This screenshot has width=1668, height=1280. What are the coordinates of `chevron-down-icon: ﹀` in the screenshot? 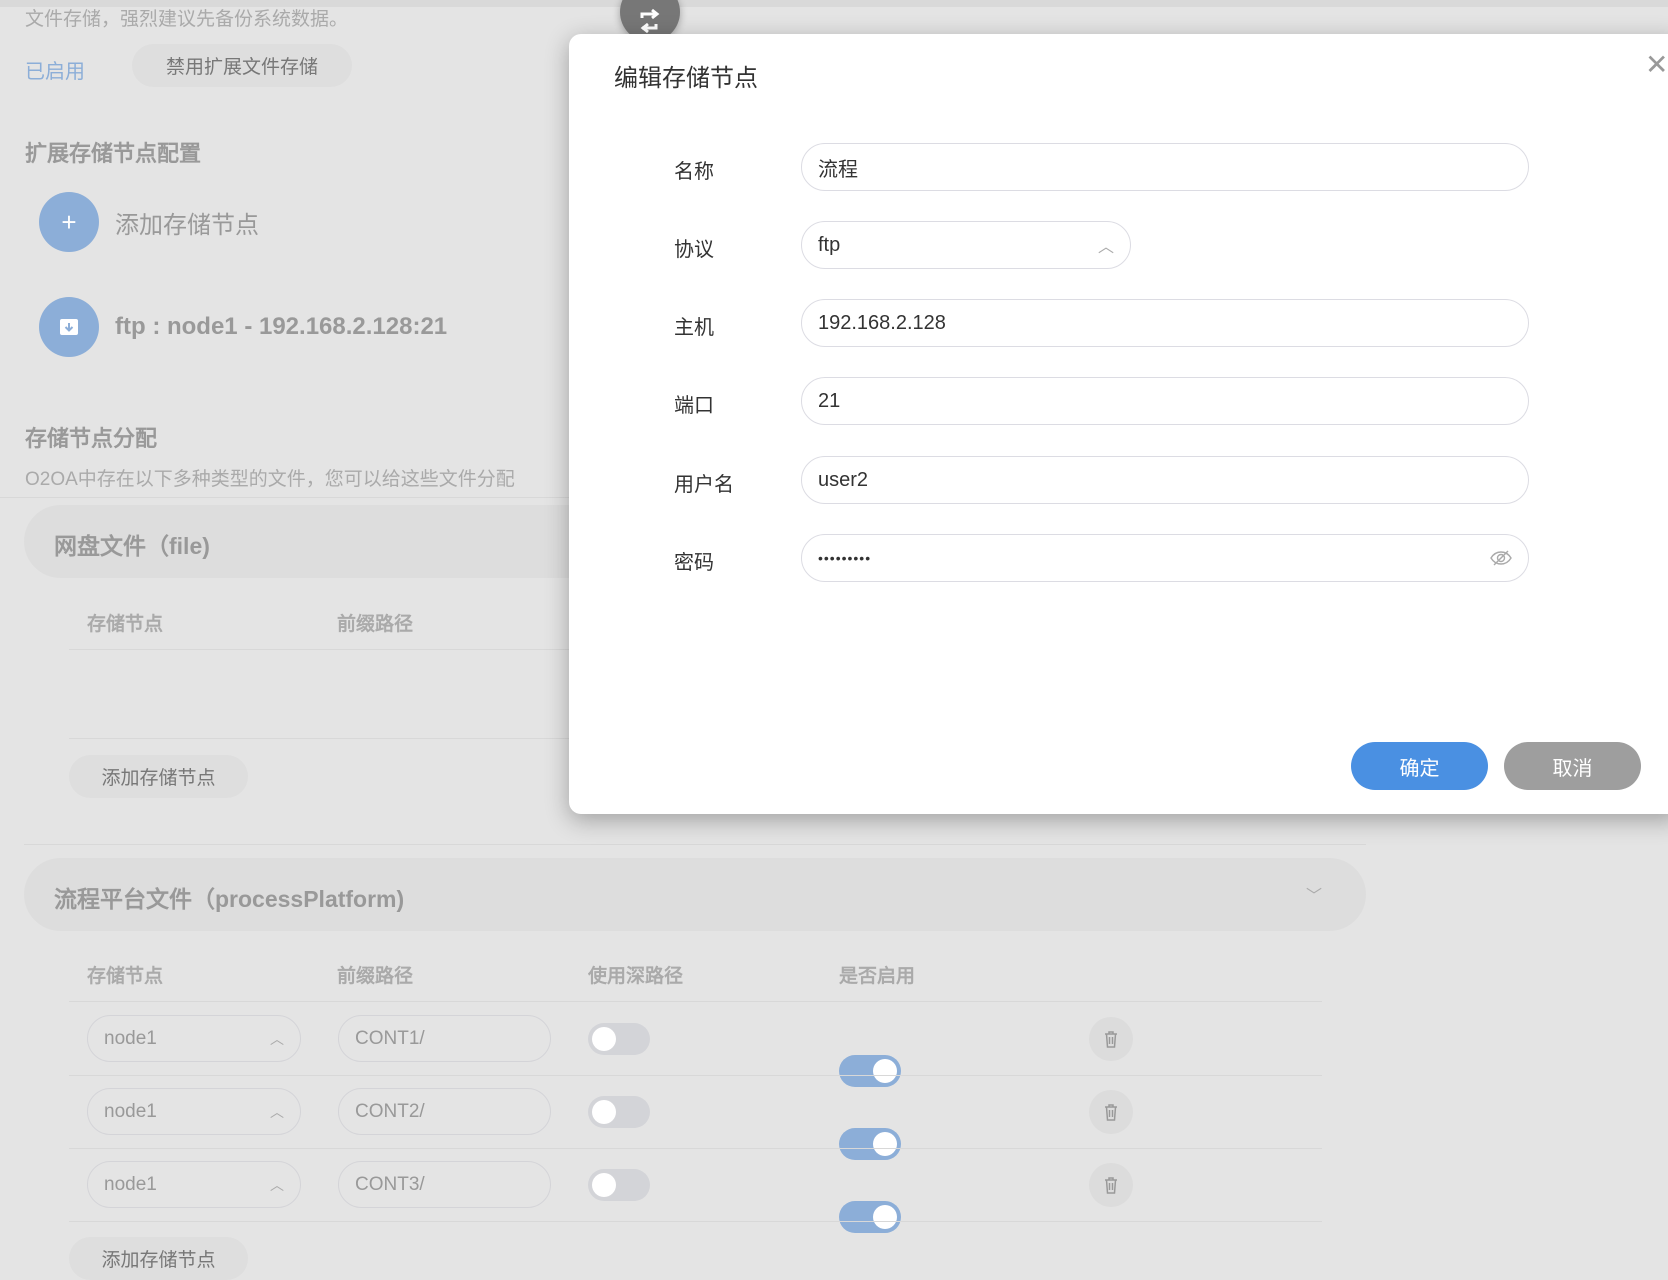 It's located at (1314, 894).